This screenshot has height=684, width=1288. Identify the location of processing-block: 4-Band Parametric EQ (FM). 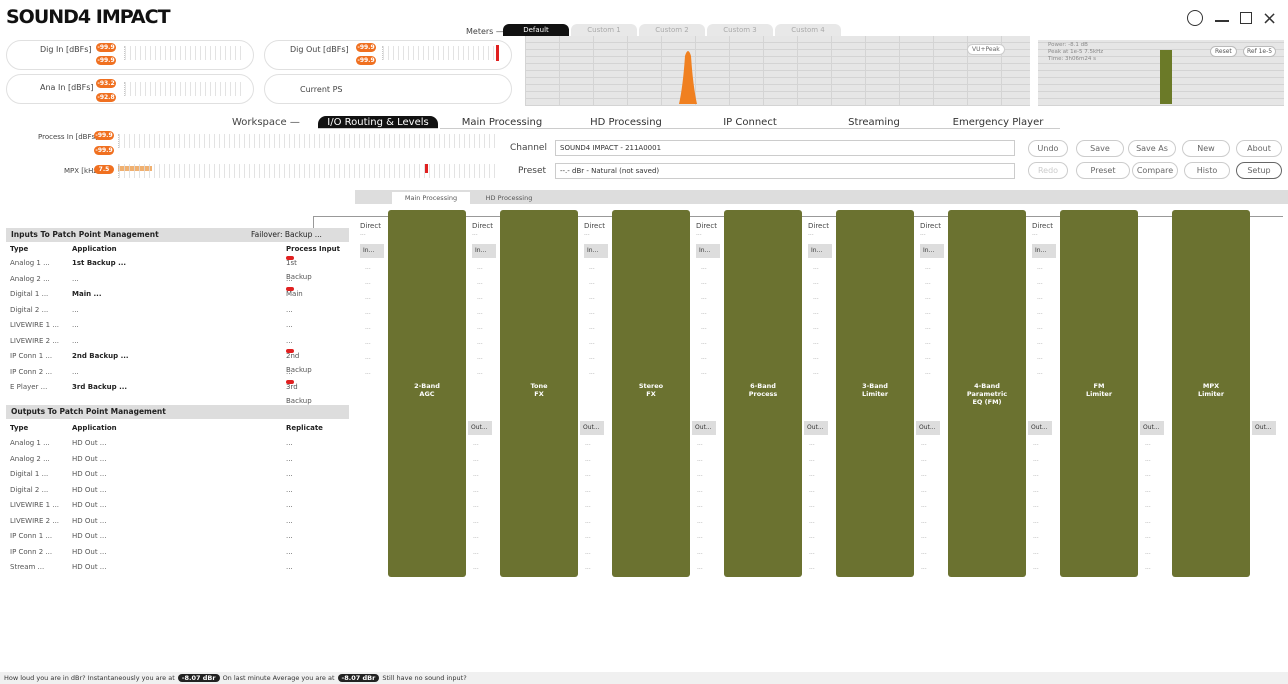
(987, 393).